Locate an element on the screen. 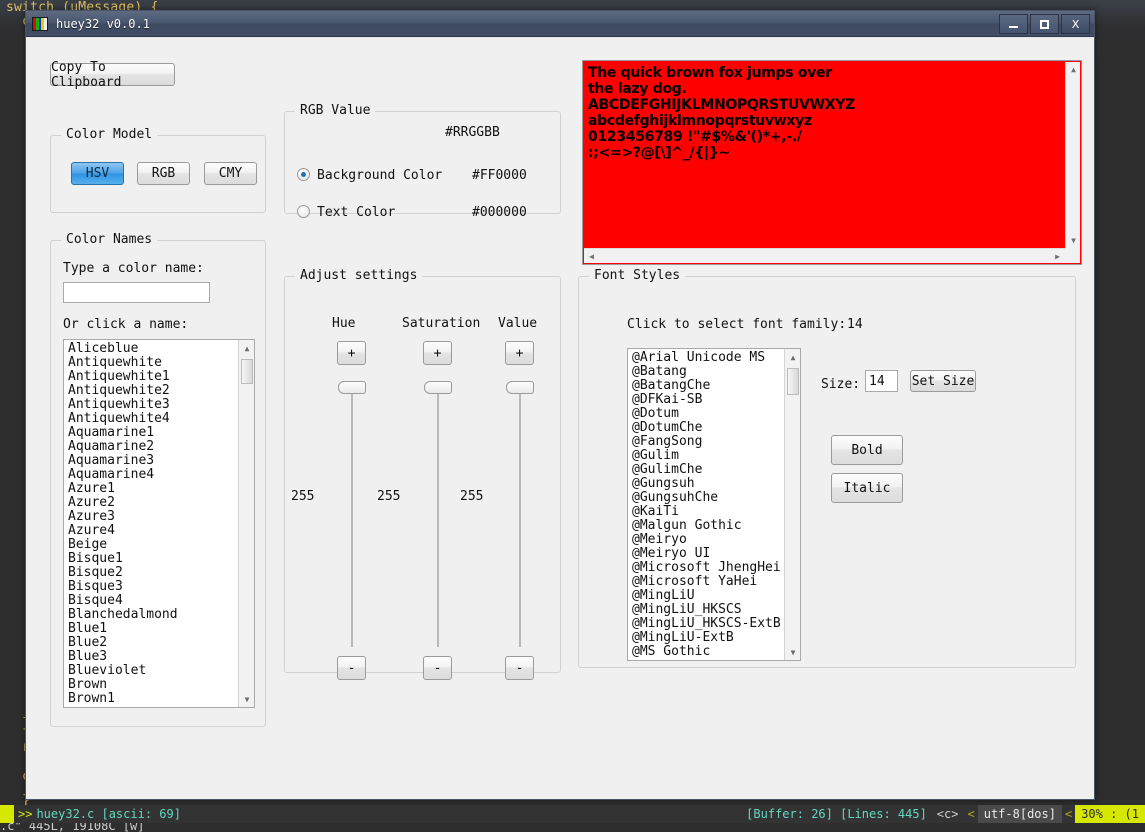 This screenshot has width=1145, height=832. font-family-size-display: 14 is located at coordinates (855, 324).